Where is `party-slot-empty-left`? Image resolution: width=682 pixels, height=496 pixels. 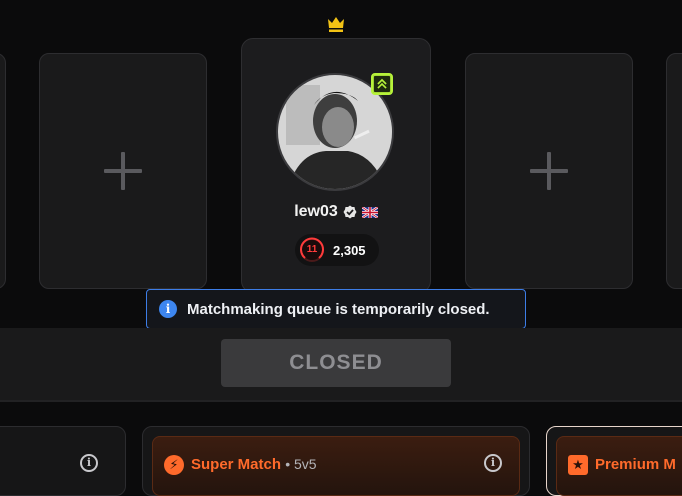 party-slot-empty-left is located at coordinates (123, 171).